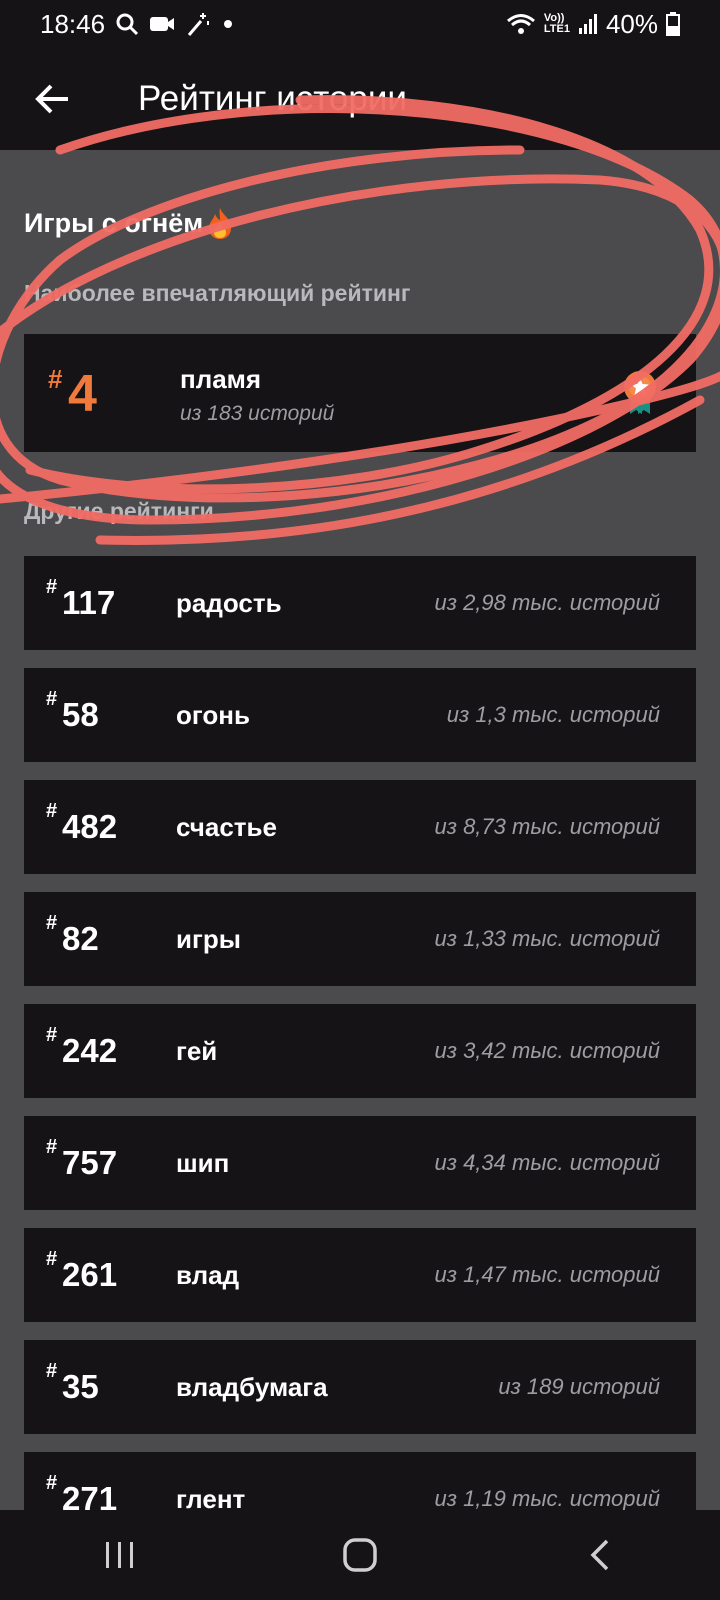  What do you see at coordinates (229, 603) in the screenshot?
I see `rank-tag: радость` at bounding box center [229, 603].